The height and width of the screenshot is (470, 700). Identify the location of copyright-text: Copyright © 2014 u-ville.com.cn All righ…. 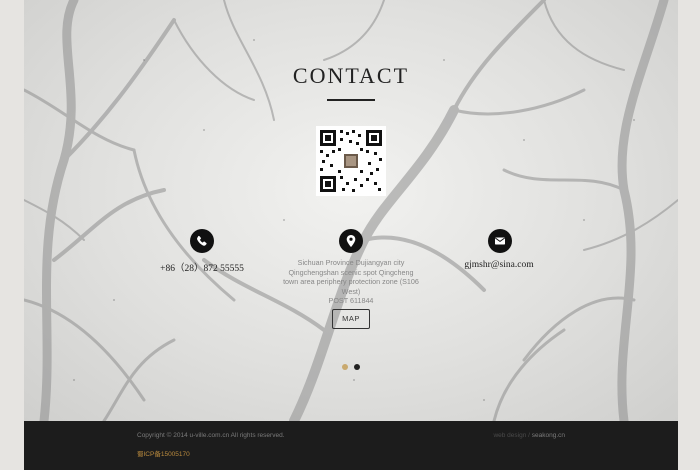
(211, 435).